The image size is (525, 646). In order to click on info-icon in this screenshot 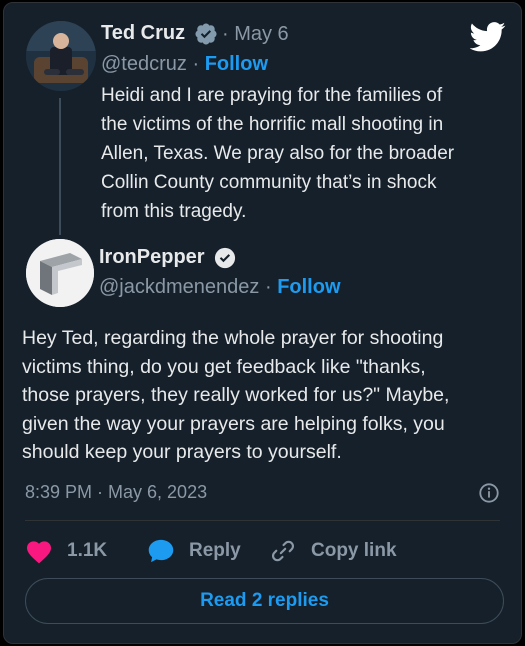, I will do `click(489, 493)`.